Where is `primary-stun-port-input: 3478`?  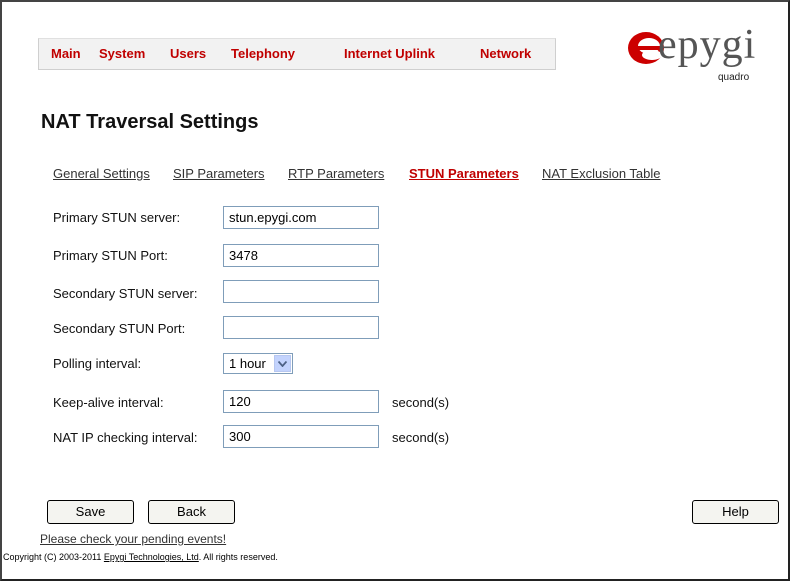
primary-stun-port-input: 3478 is located at coordinates (301, 255).